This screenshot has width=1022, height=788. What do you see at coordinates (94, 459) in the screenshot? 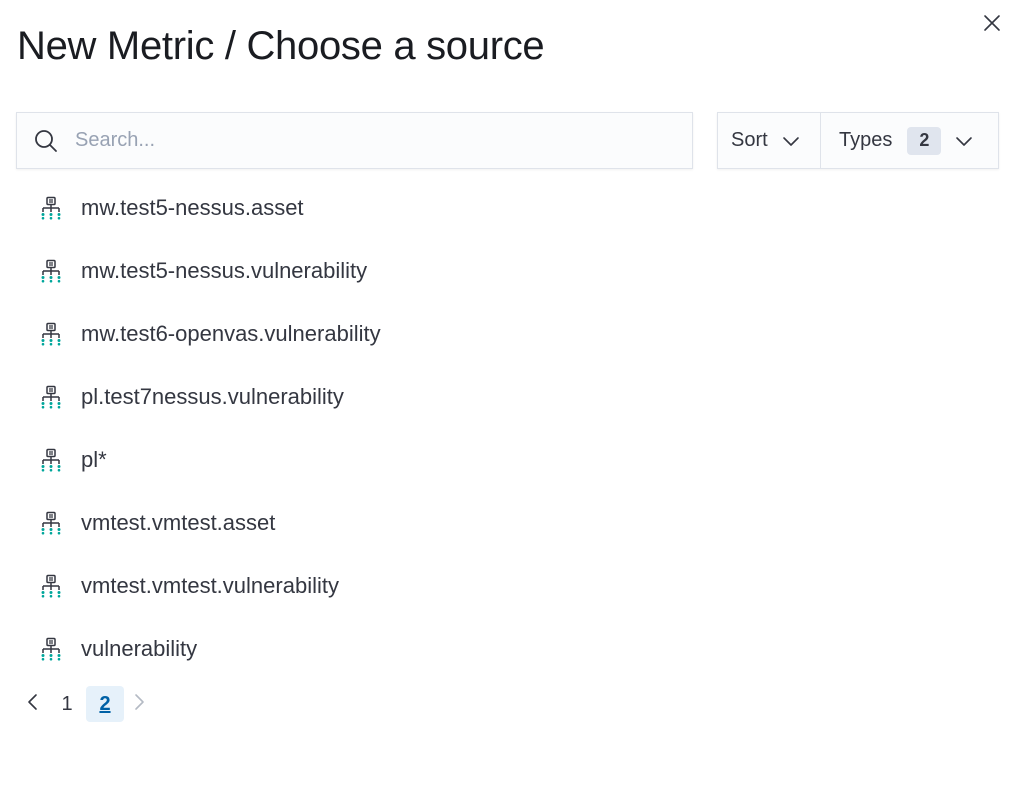
I see `list-item-label: pl*` at bounding box center [94, 459].